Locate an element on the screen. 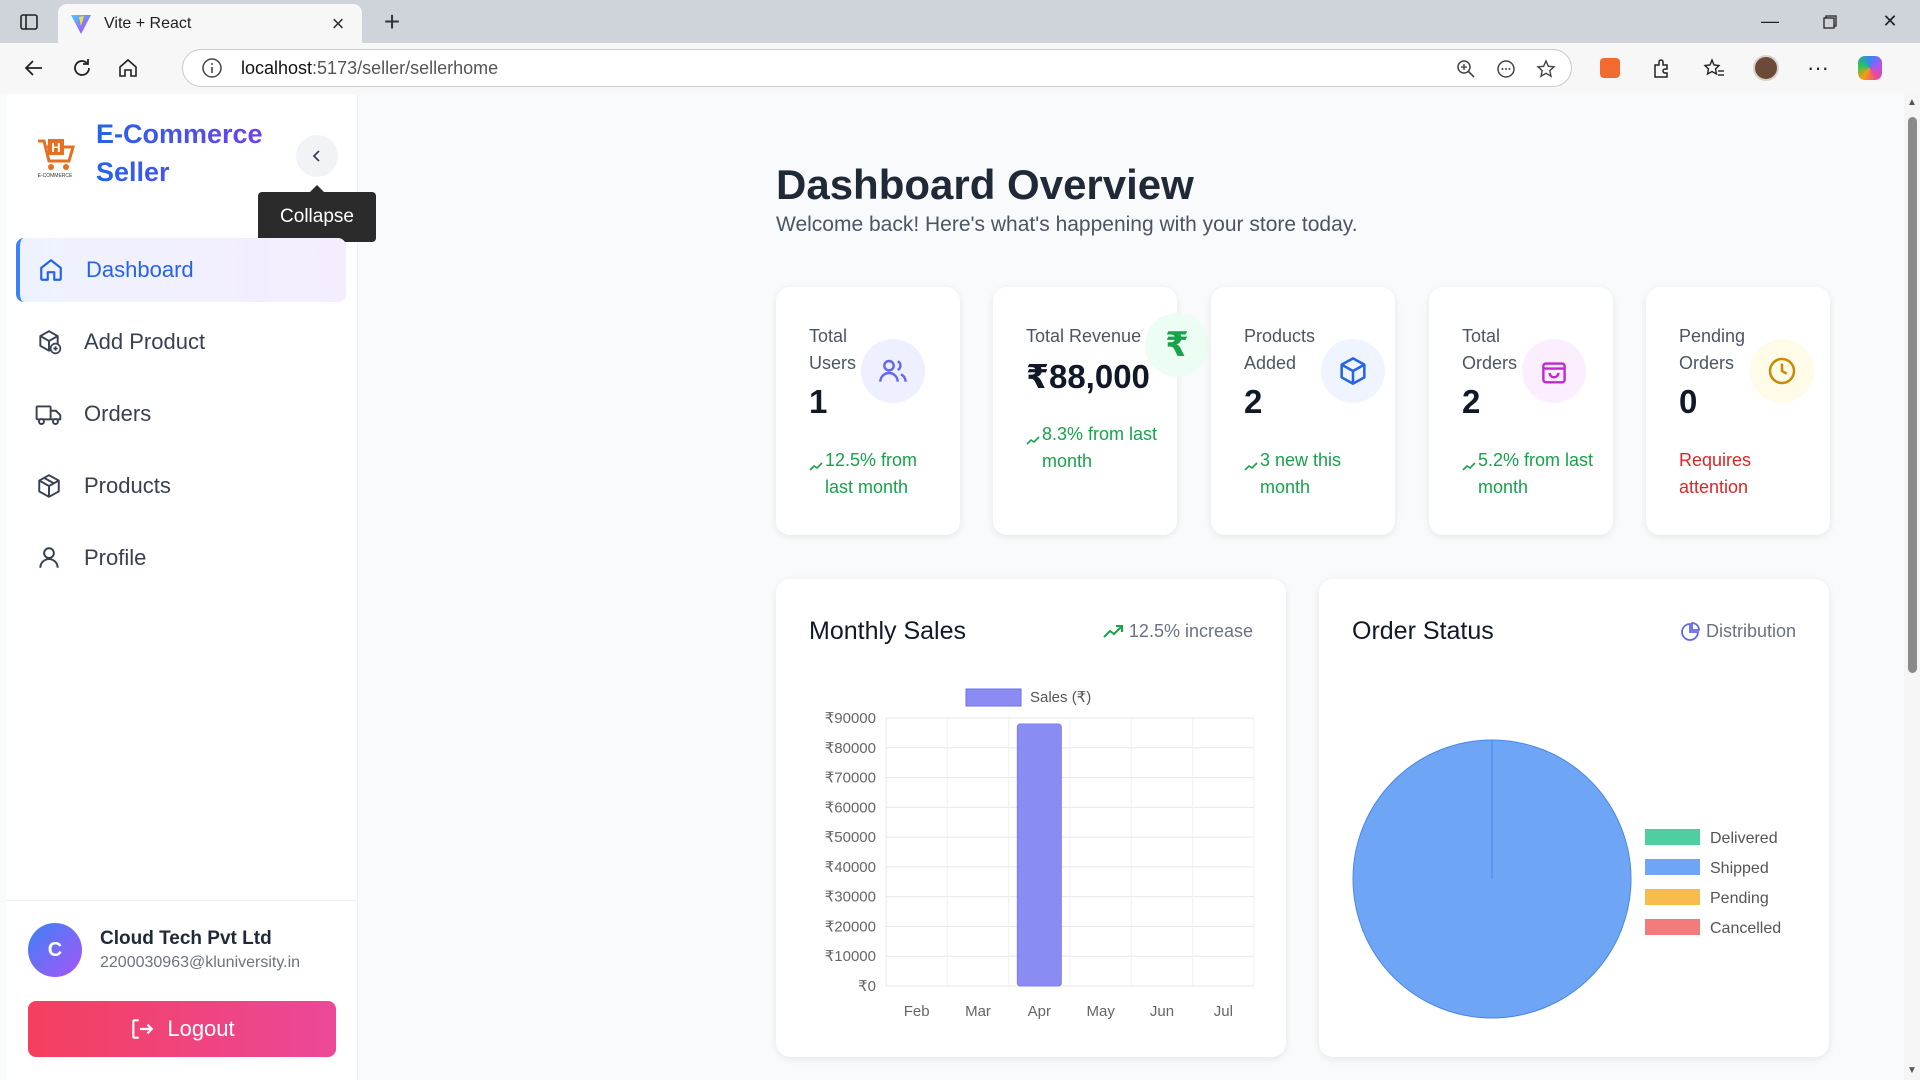  x-tick-label: May is located at coordinates (1100, 1011).